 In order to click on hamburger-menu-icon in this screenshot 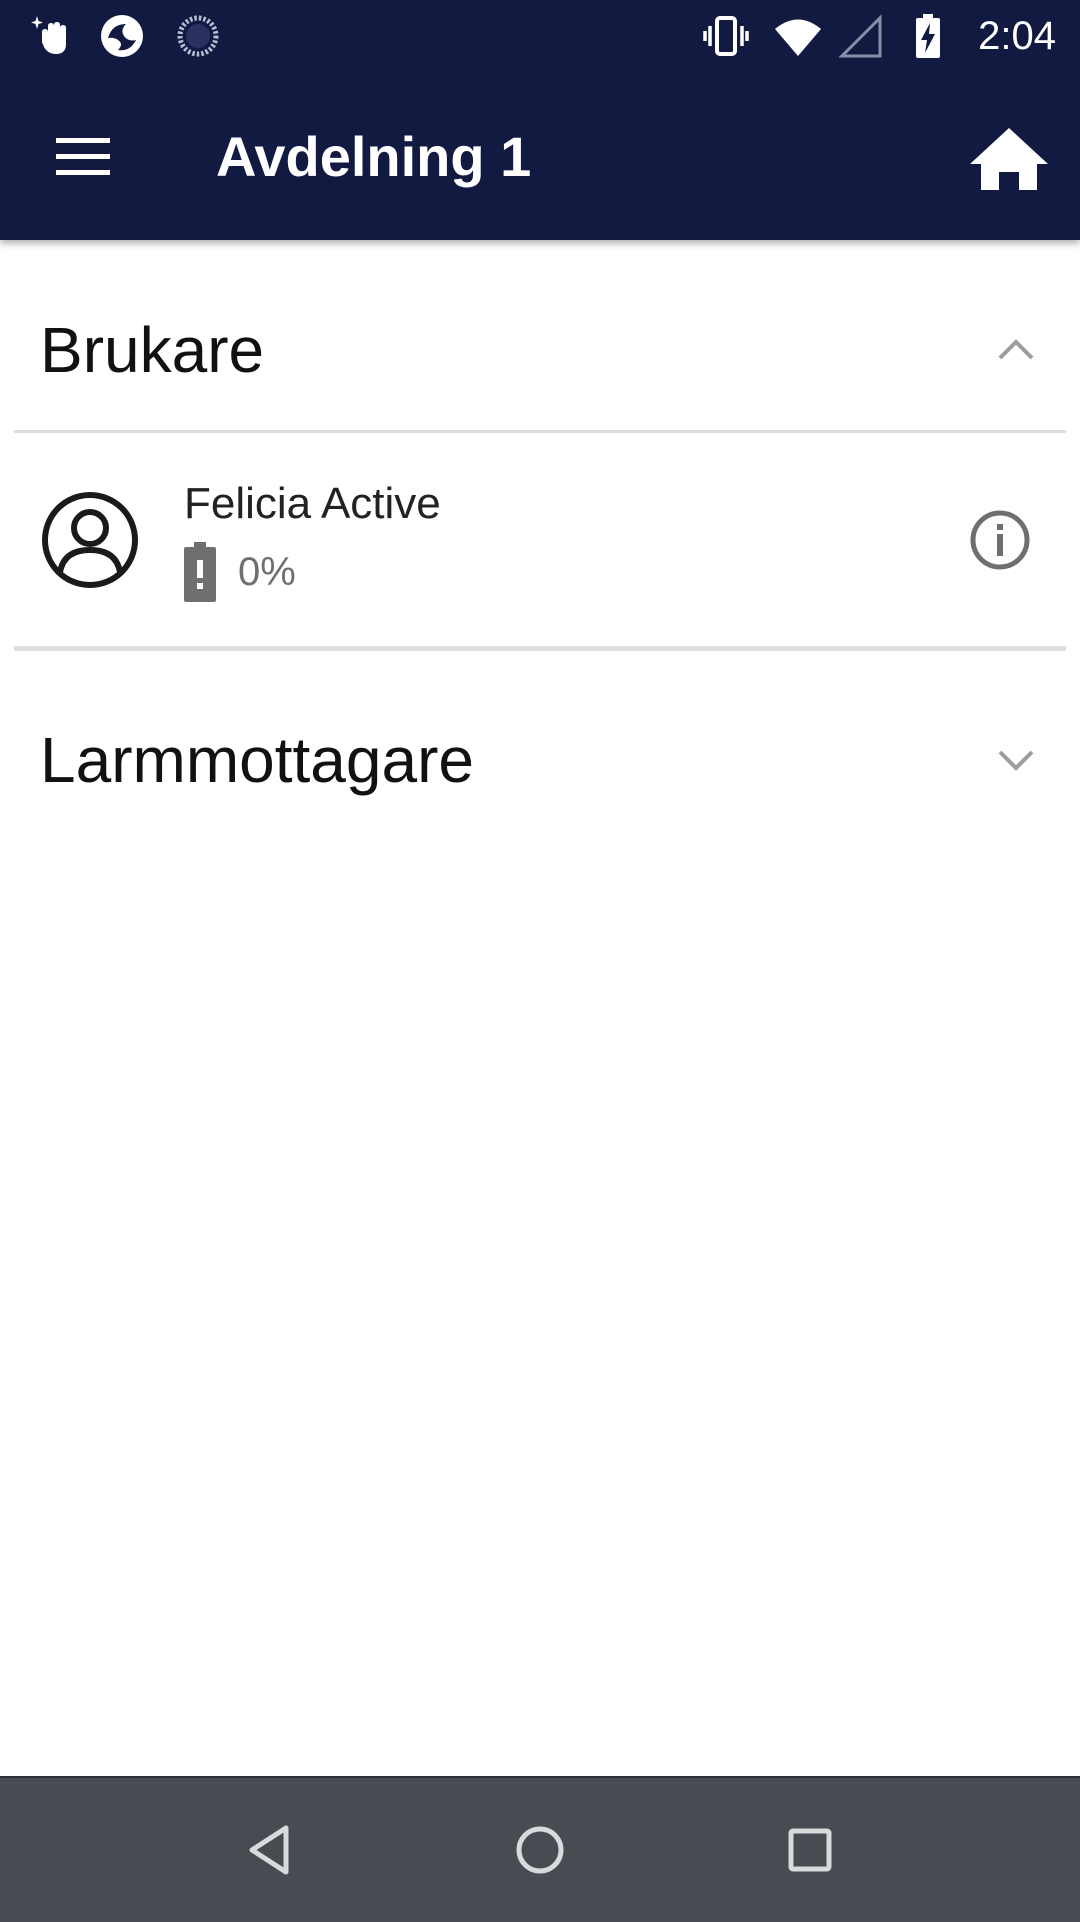, I will do `click(83, 157)`.